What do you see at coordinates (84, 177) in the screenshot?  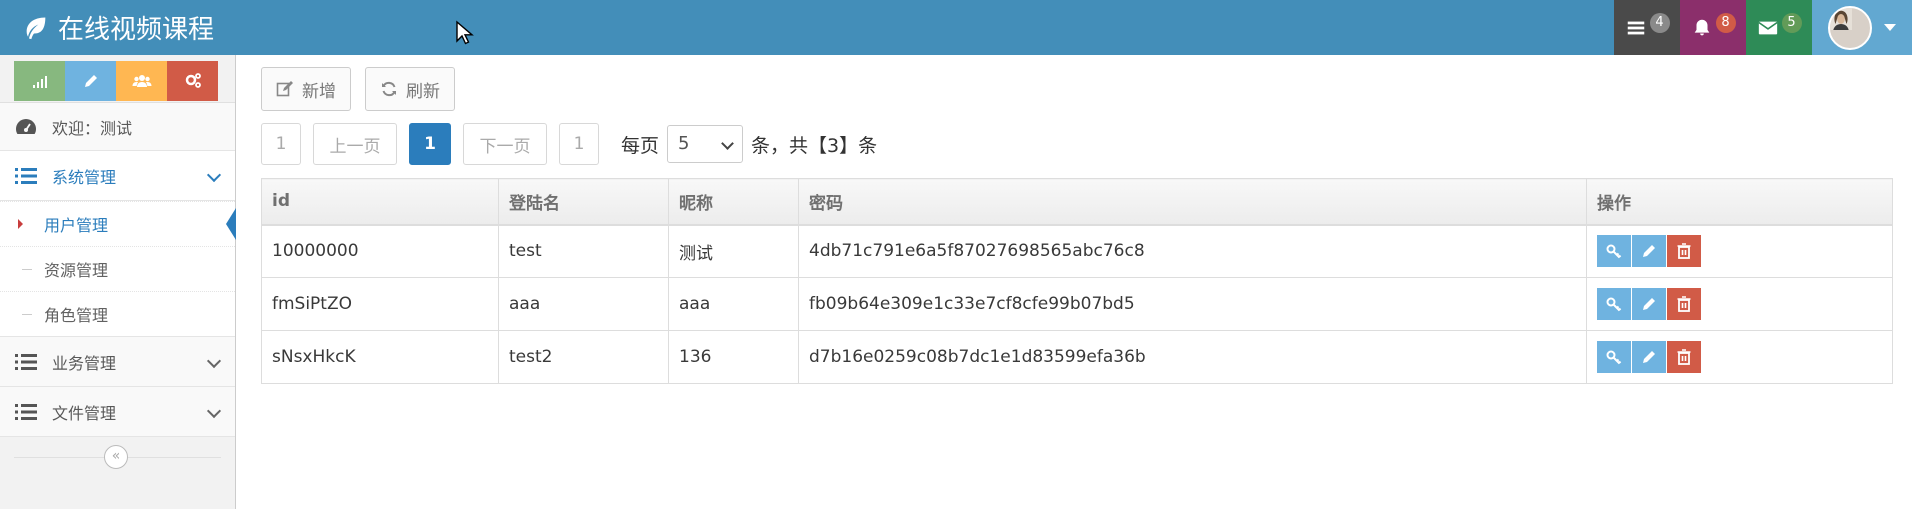 I see `sidebar-item-label: 系统管理` at bounding box center [84, 177].